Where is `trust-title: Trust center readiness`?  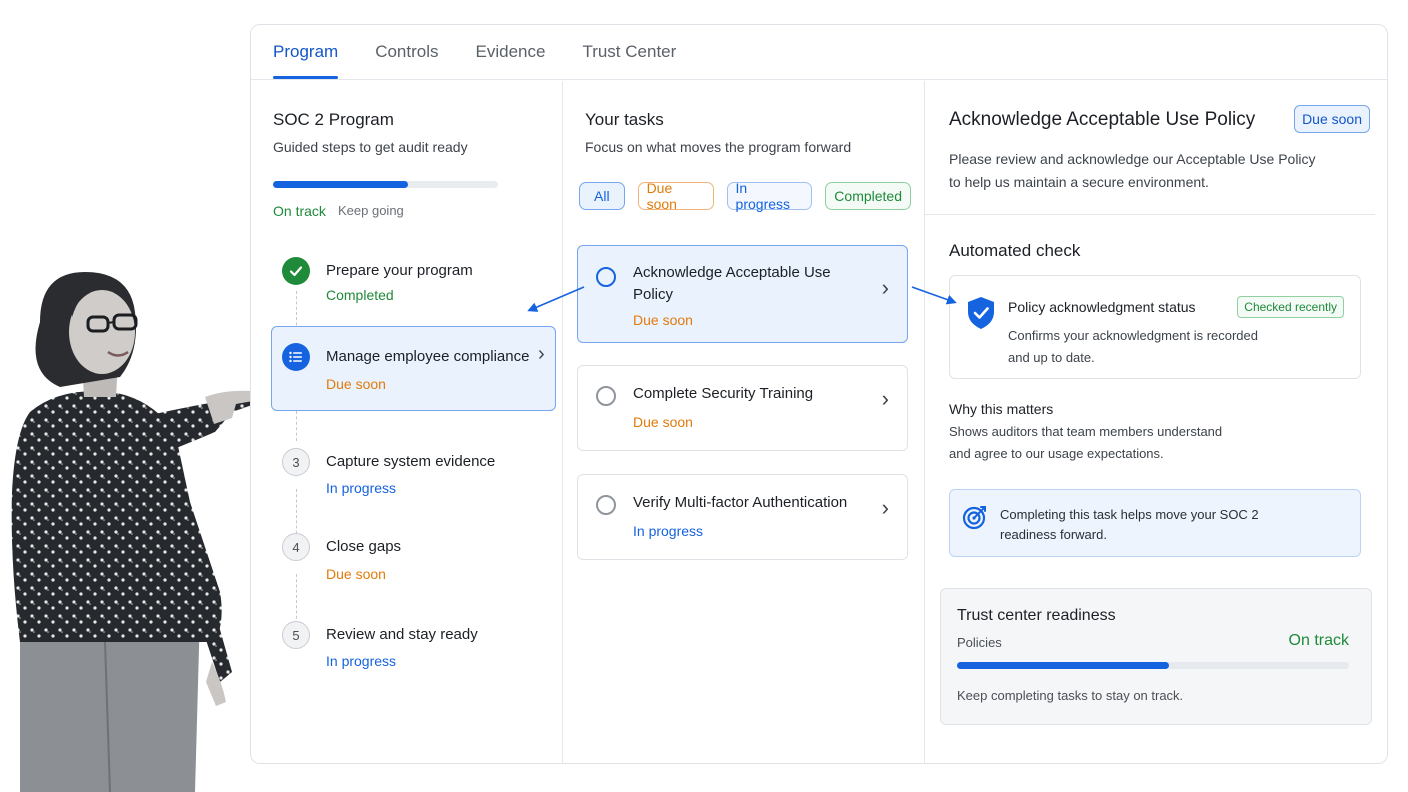 trust-title: Trust center readiness is located at coordinates (1036, 615).